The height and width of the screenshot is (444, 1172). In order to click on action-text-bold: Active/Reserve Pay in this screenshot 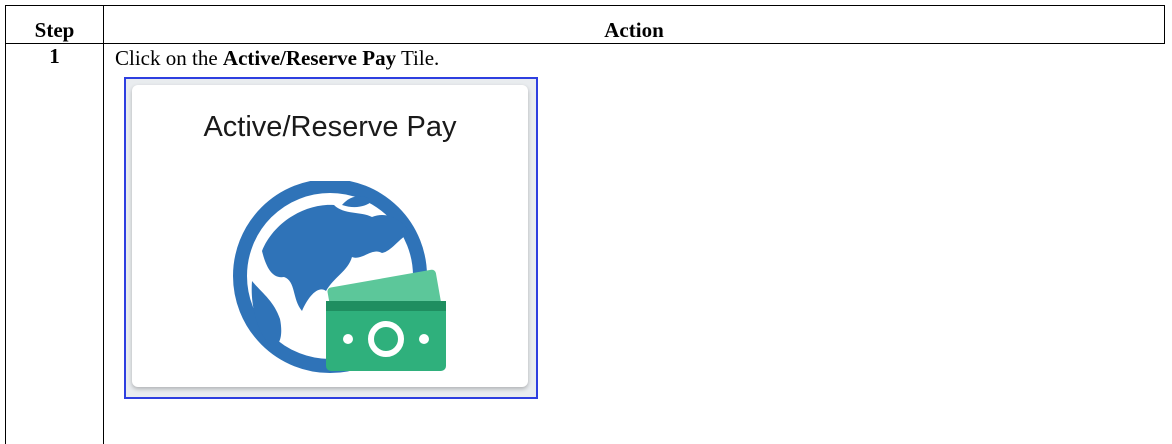, I will do `click(309, 58)`.